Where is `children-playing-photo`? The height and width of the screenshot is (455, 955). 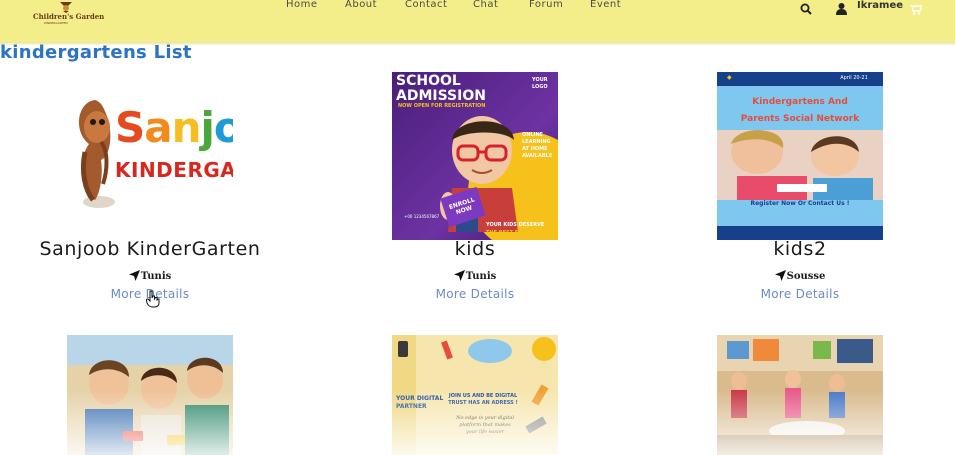 children-playing-photo is located at coordinates (150, 395).